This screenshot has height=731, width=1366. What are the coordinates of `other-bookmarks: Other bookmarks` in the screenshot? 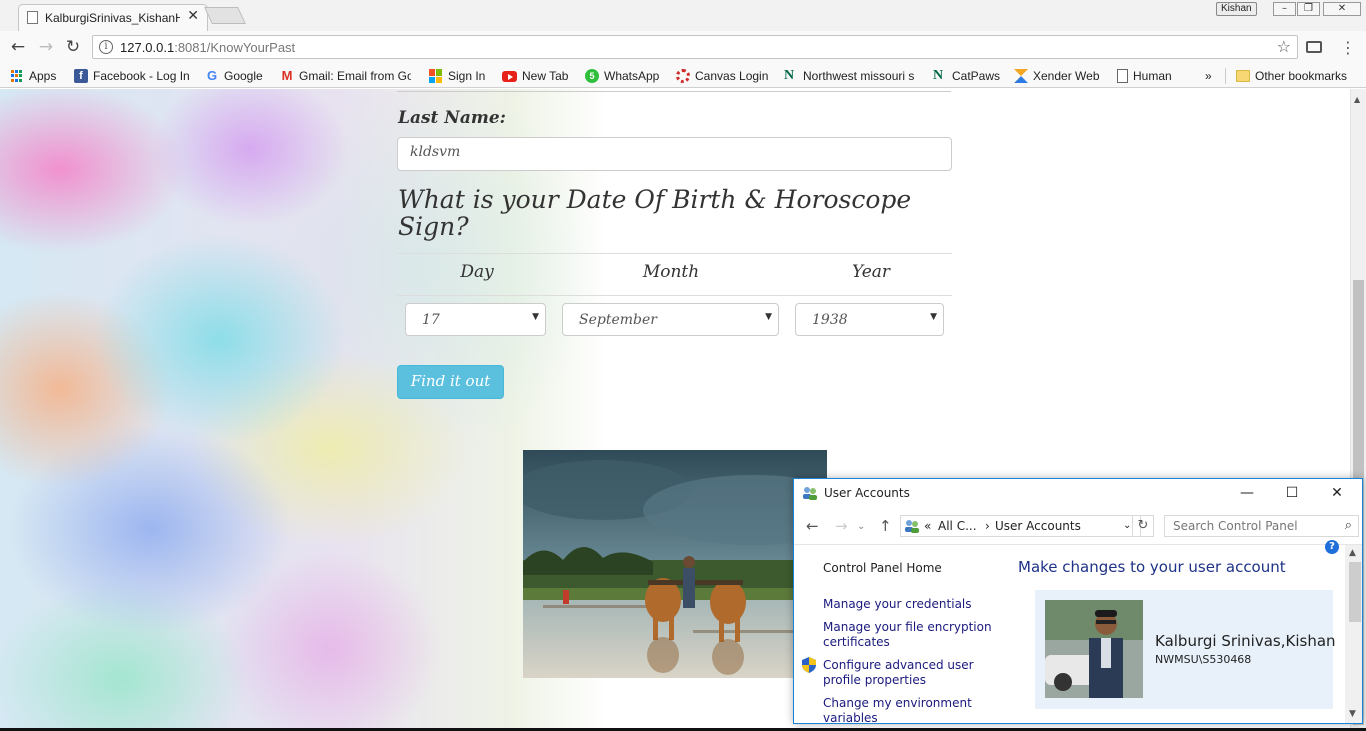 It's located at (1291, 76).